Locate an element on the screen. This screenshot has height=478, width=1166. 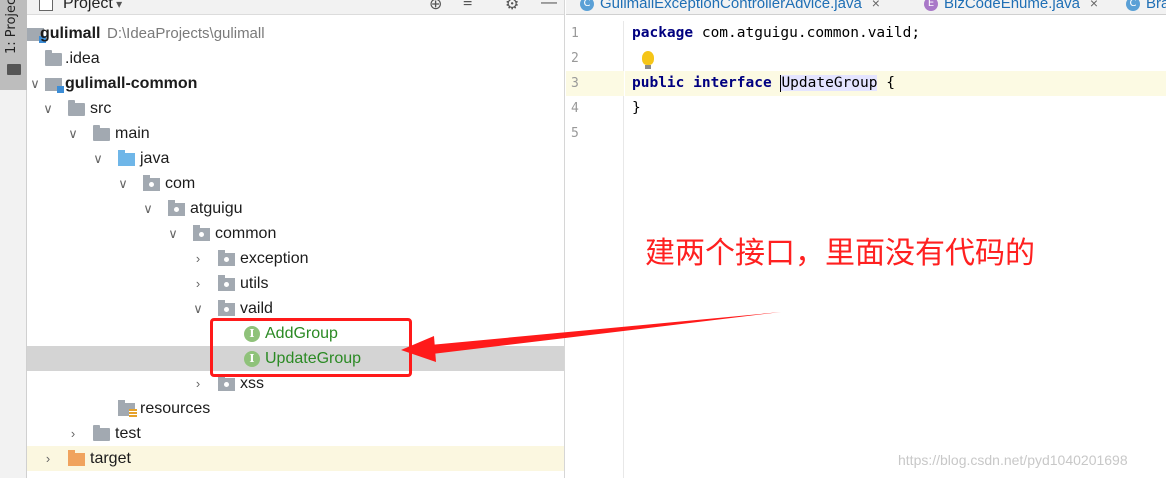
project-path: D:\IdeaProjects\gulimall is located at coordinates (186, 33).